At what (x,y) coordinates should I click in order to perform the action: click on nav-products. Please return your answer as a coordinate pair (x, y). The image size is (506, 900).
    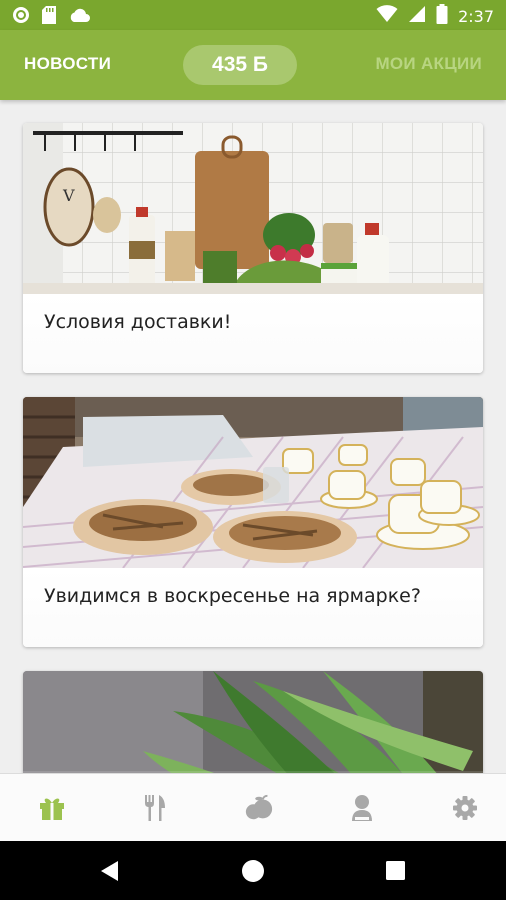
    Looking at the image, I should click on (259, 808).